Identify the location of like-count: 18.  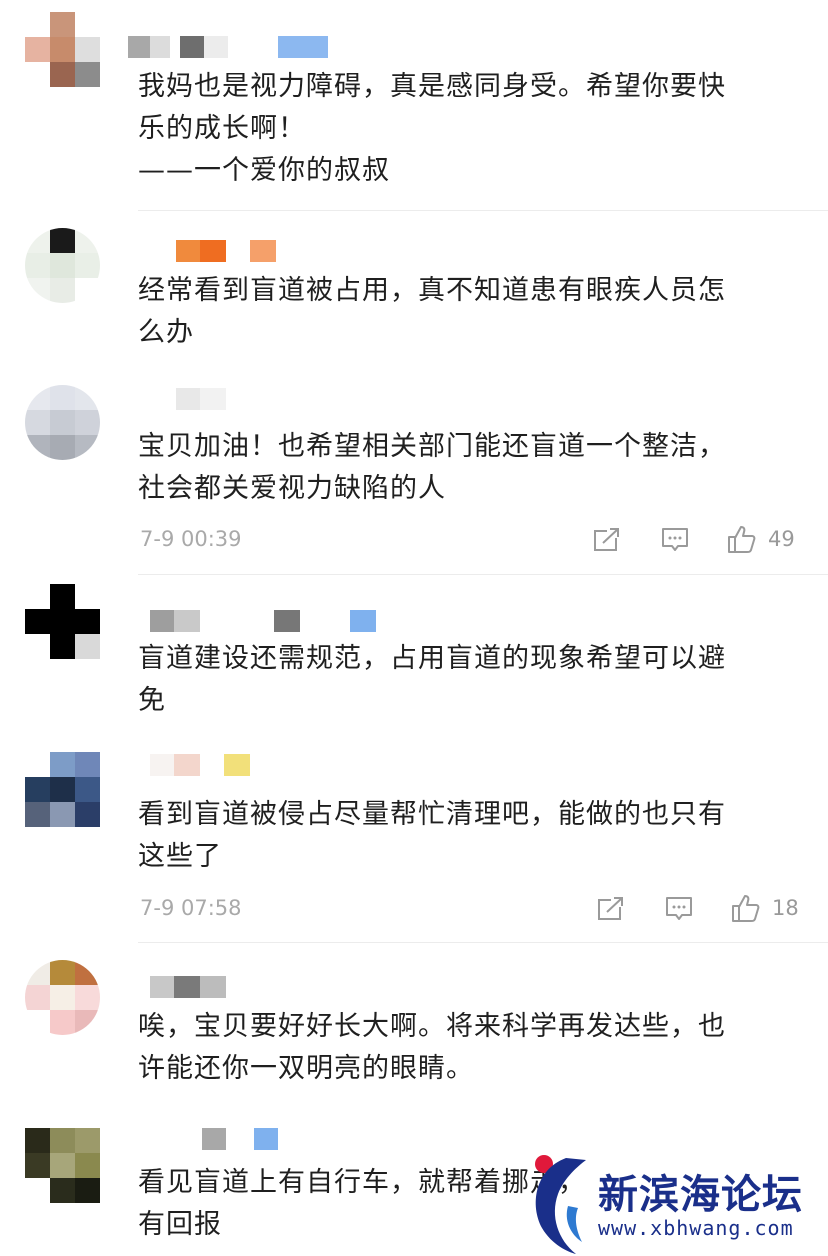
(785, 908).